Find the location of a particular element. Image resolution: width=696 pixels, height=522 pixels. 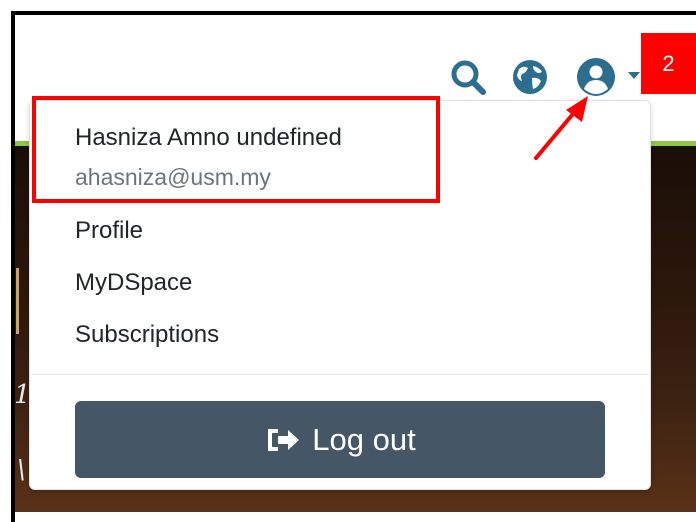

annotation-step-badge: 2 is located at coordinates (668, 63).